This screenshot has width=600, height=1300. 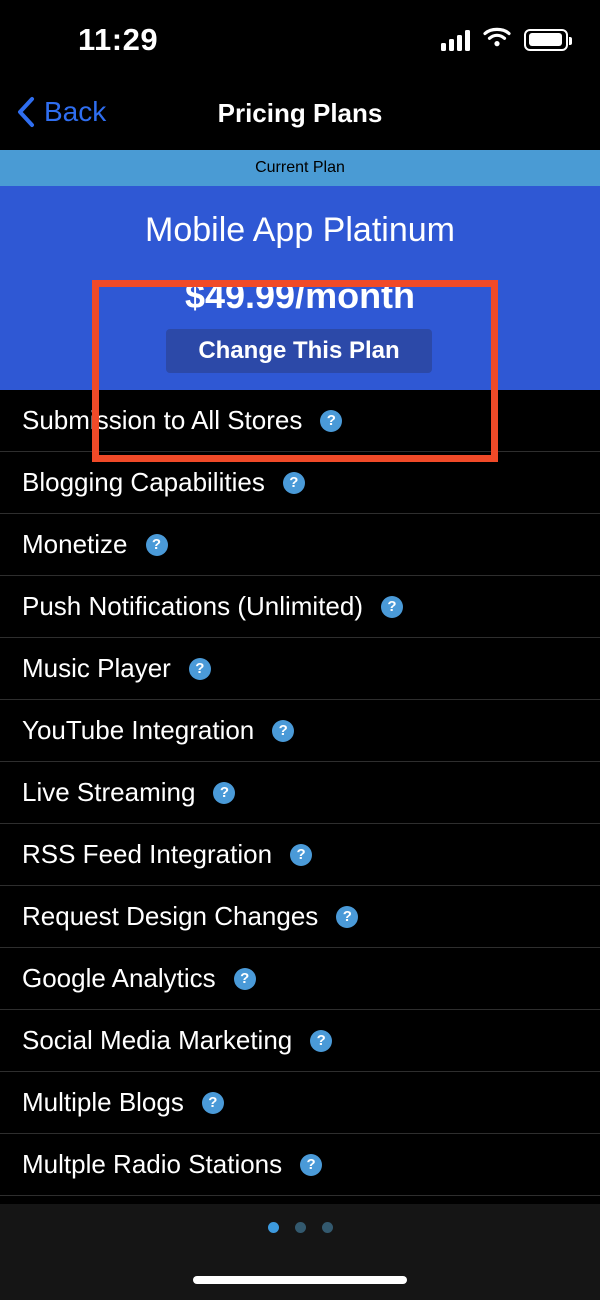 What do you see at coordinates (300, 1252) in the screenshot?
I see `footer` at bounding box center [300, 1252].